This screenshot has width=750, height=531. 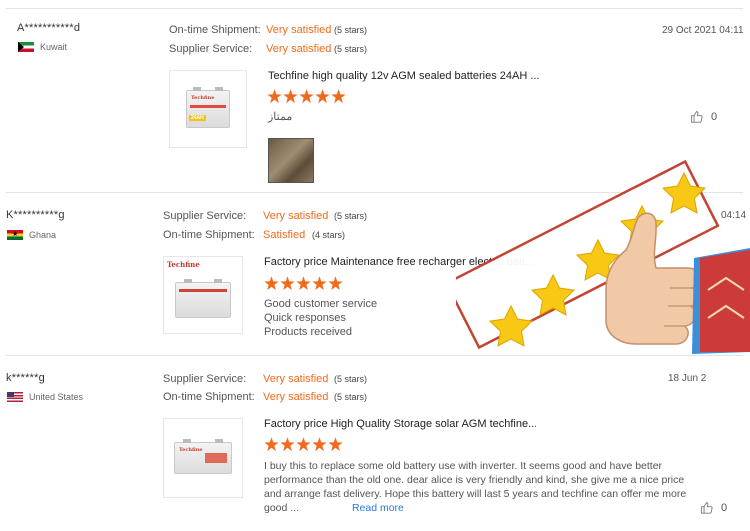 What do you see at coordinates (734, 215) in the screenshot?
I see `review-date: 04:14` at bounding box center [734, 215].